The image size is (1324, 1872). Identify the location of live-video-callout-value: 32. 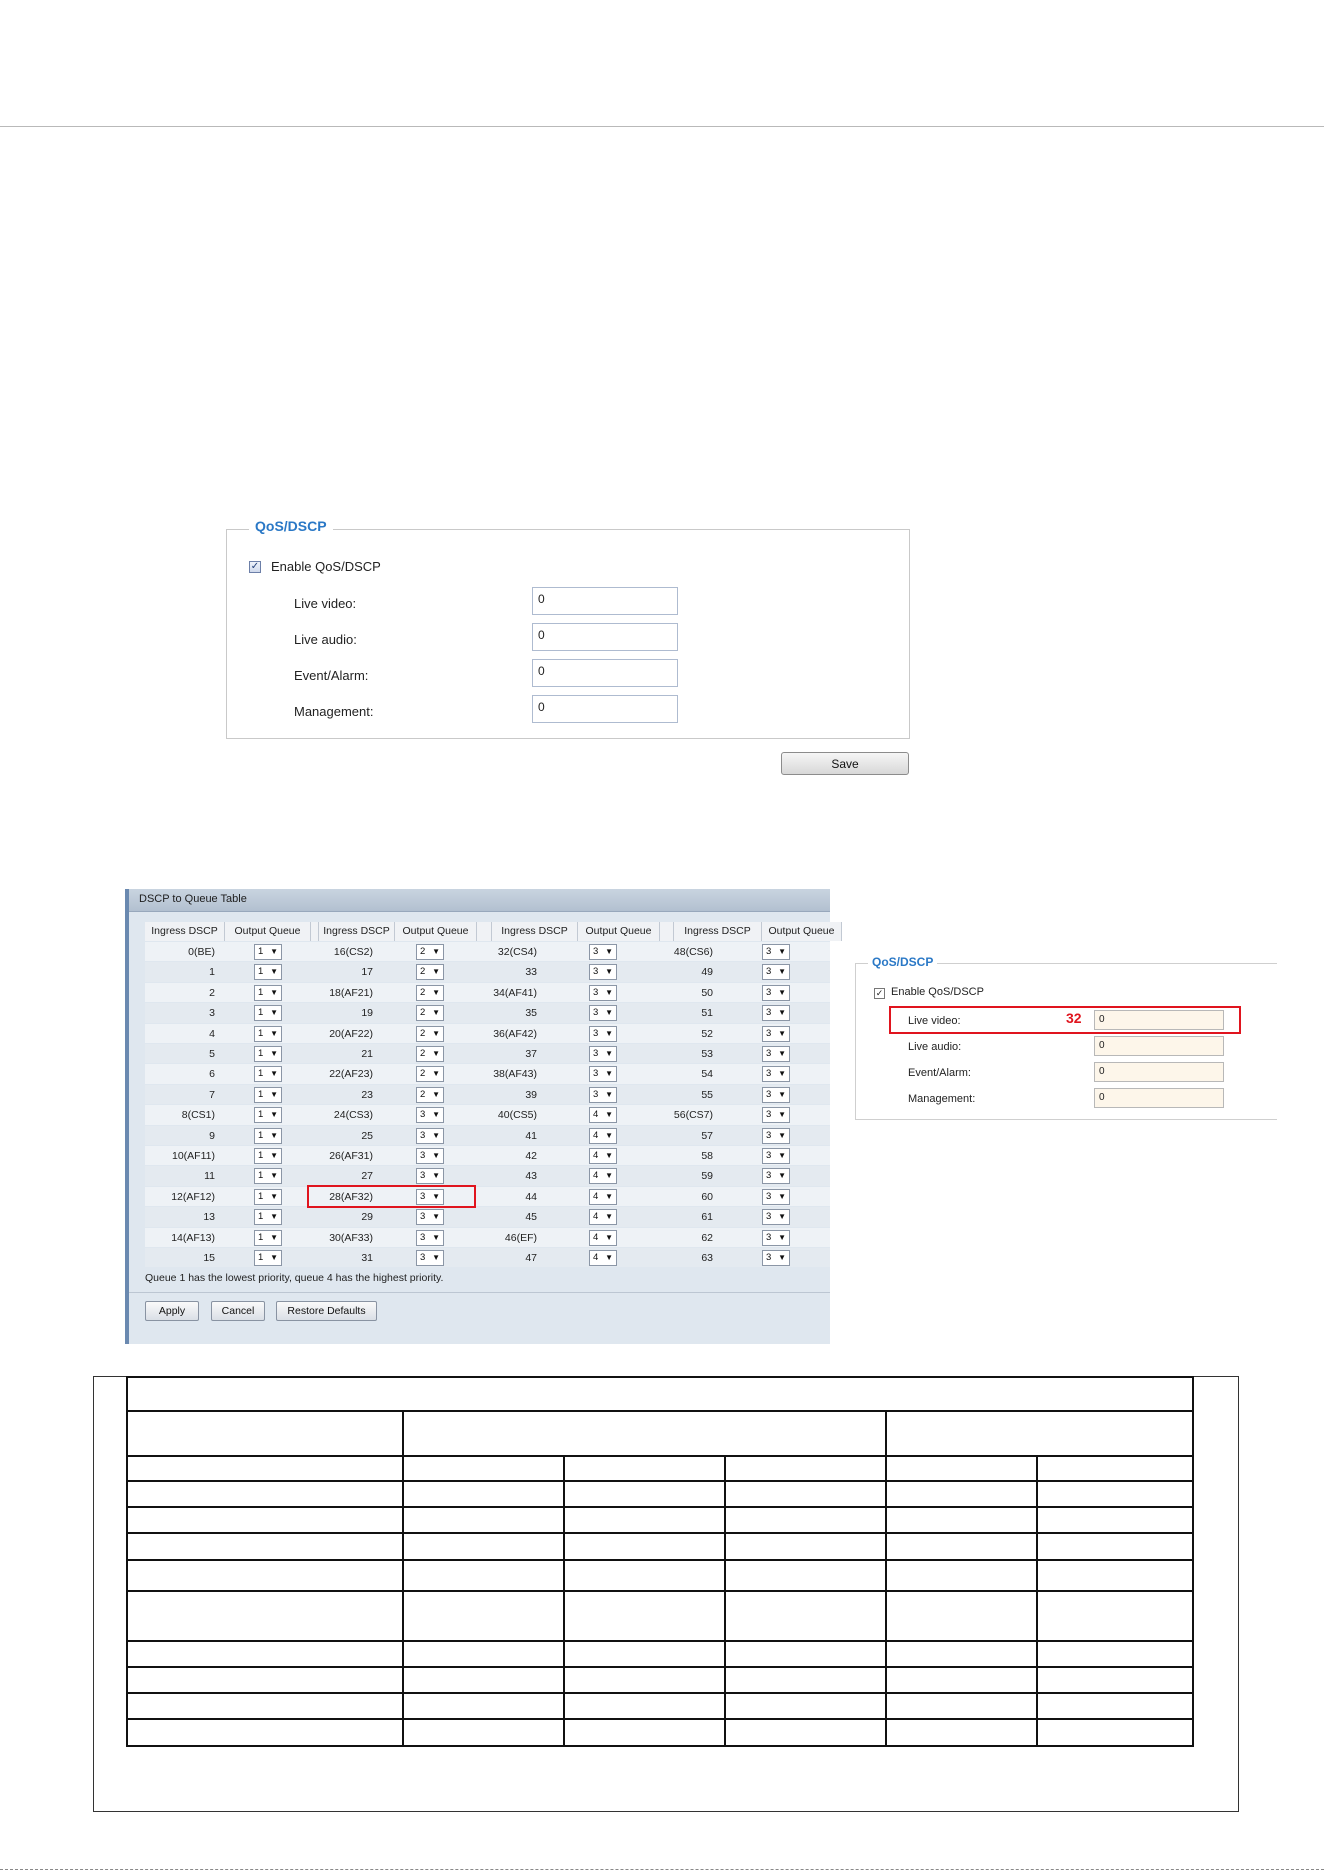
(1074, 1018).